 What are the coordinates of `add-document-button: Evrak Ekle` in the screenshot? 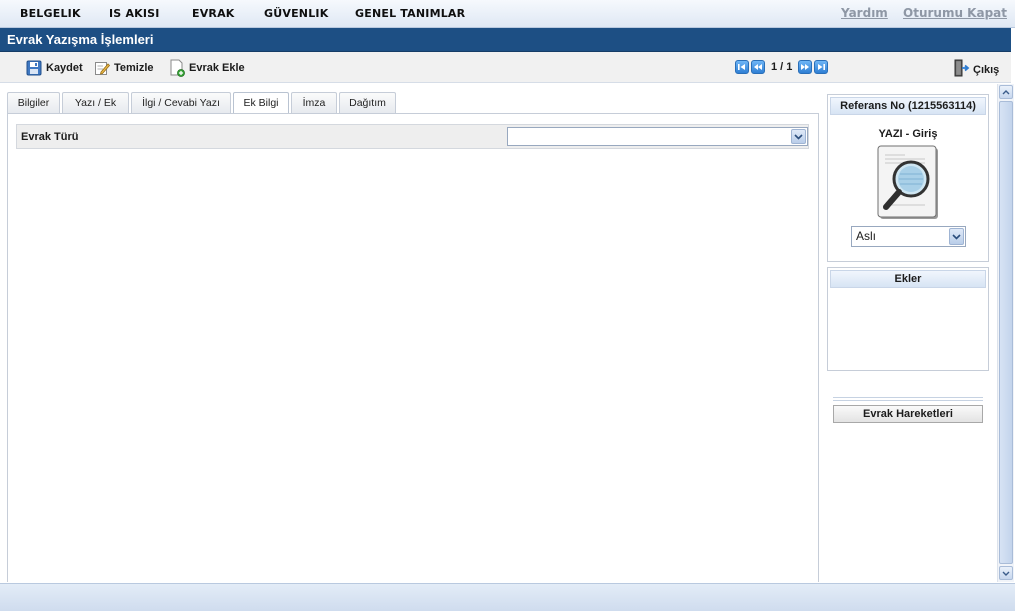 It's located at (207, 68).